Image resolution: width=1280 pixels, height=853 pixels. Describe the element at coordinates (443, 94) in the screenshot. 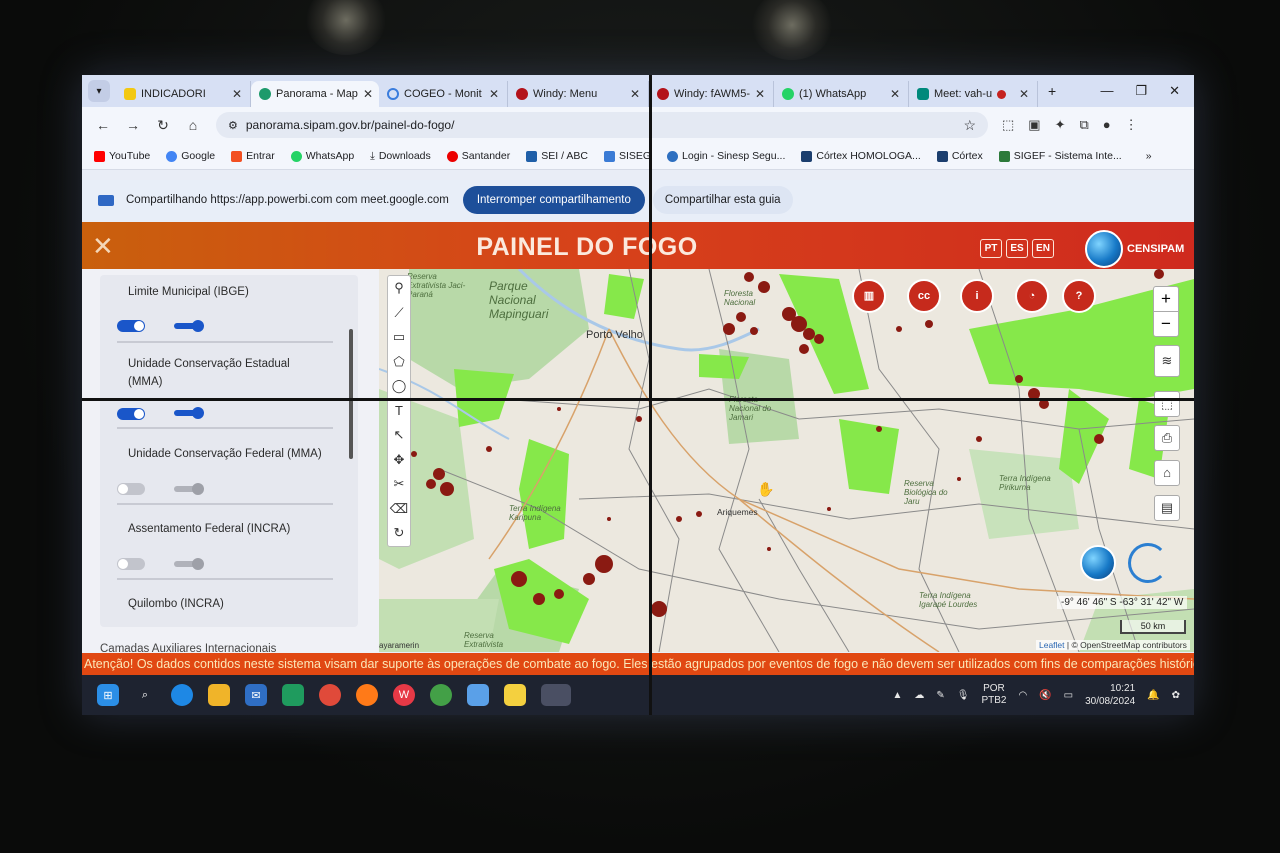

I see `tab-2: COGEO - Monit ✕` at that location.